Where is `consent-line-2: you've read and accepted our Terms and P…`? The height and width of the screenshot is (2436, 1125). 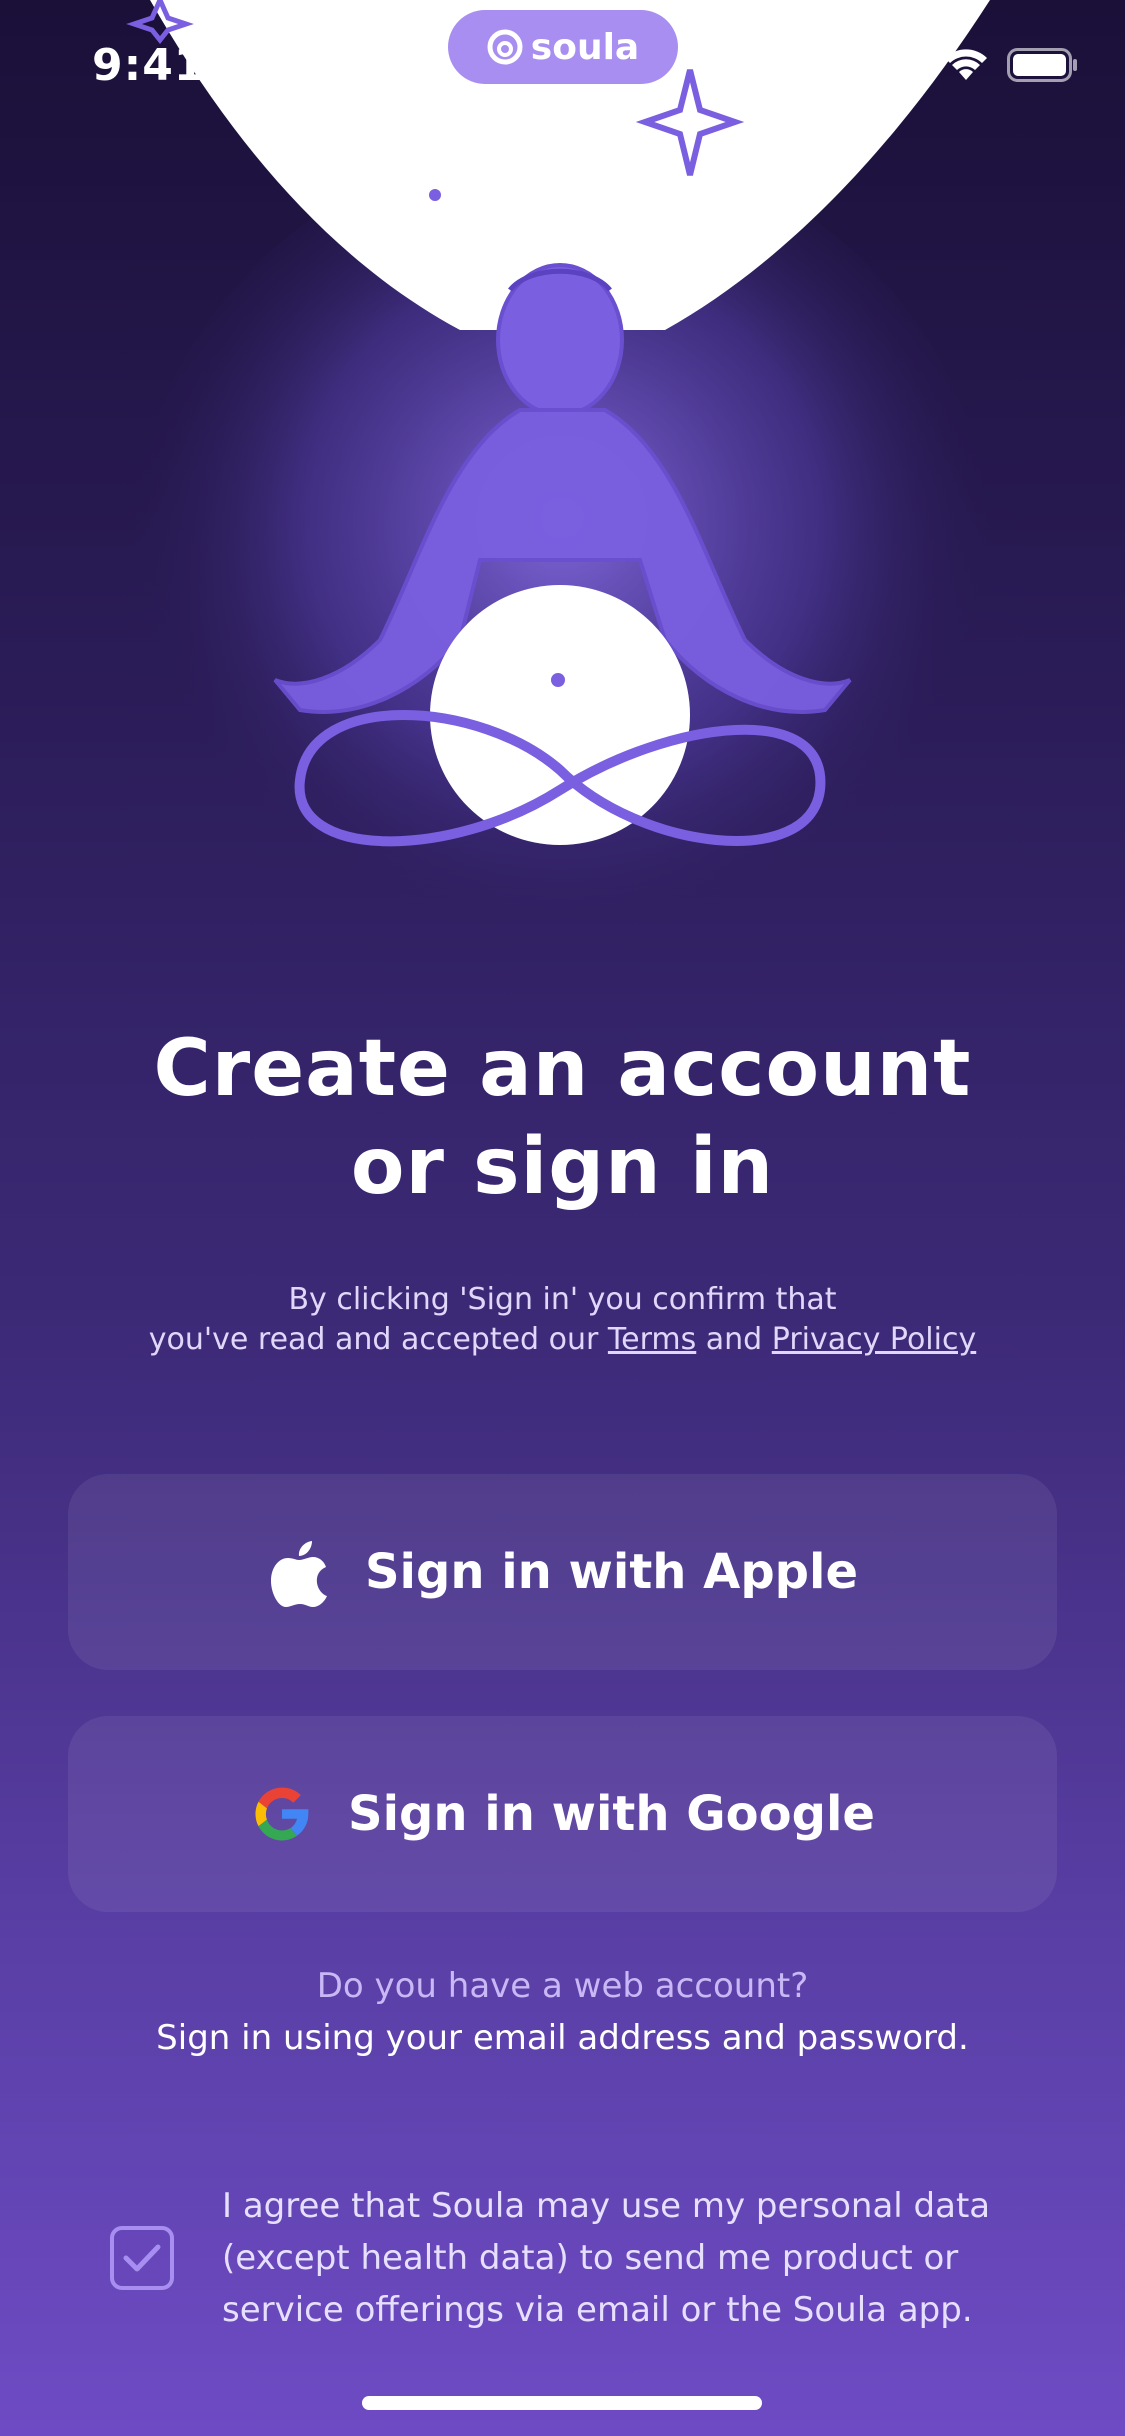 consent-line-2: you've read and accepted our Terms and P… is located at coordinates (562, 1340).